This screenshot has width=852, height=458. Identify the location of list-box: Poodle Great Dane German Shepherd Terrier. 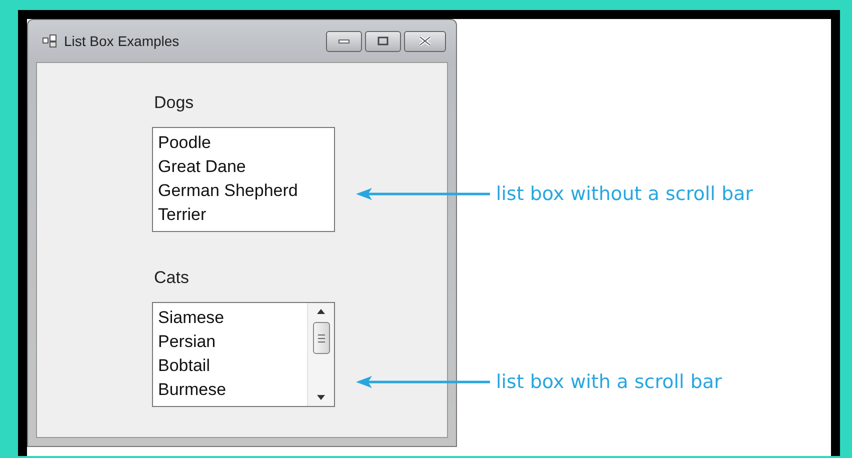
(243, 179).